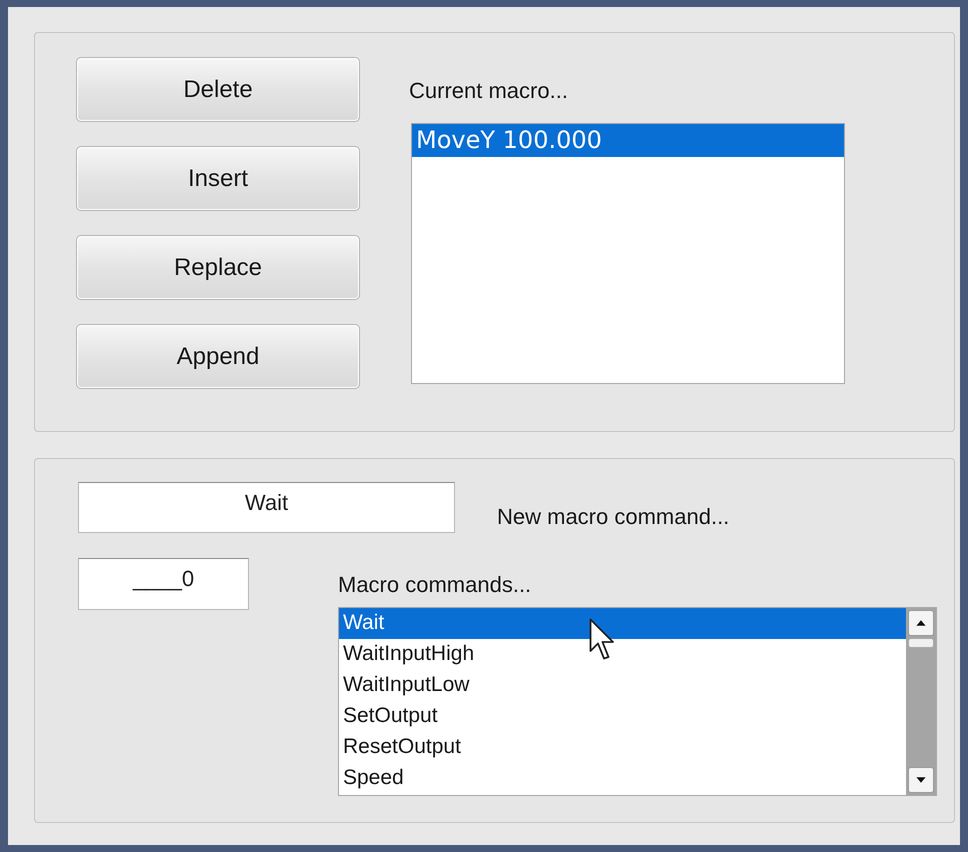  I want to click on current-macro-list: MoveY 100.000, so click(628, 253).